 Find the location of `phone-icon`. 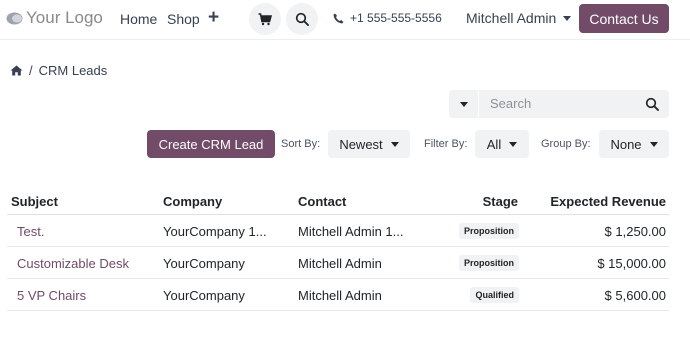

phone-icon is located at coordinates (338, 18).